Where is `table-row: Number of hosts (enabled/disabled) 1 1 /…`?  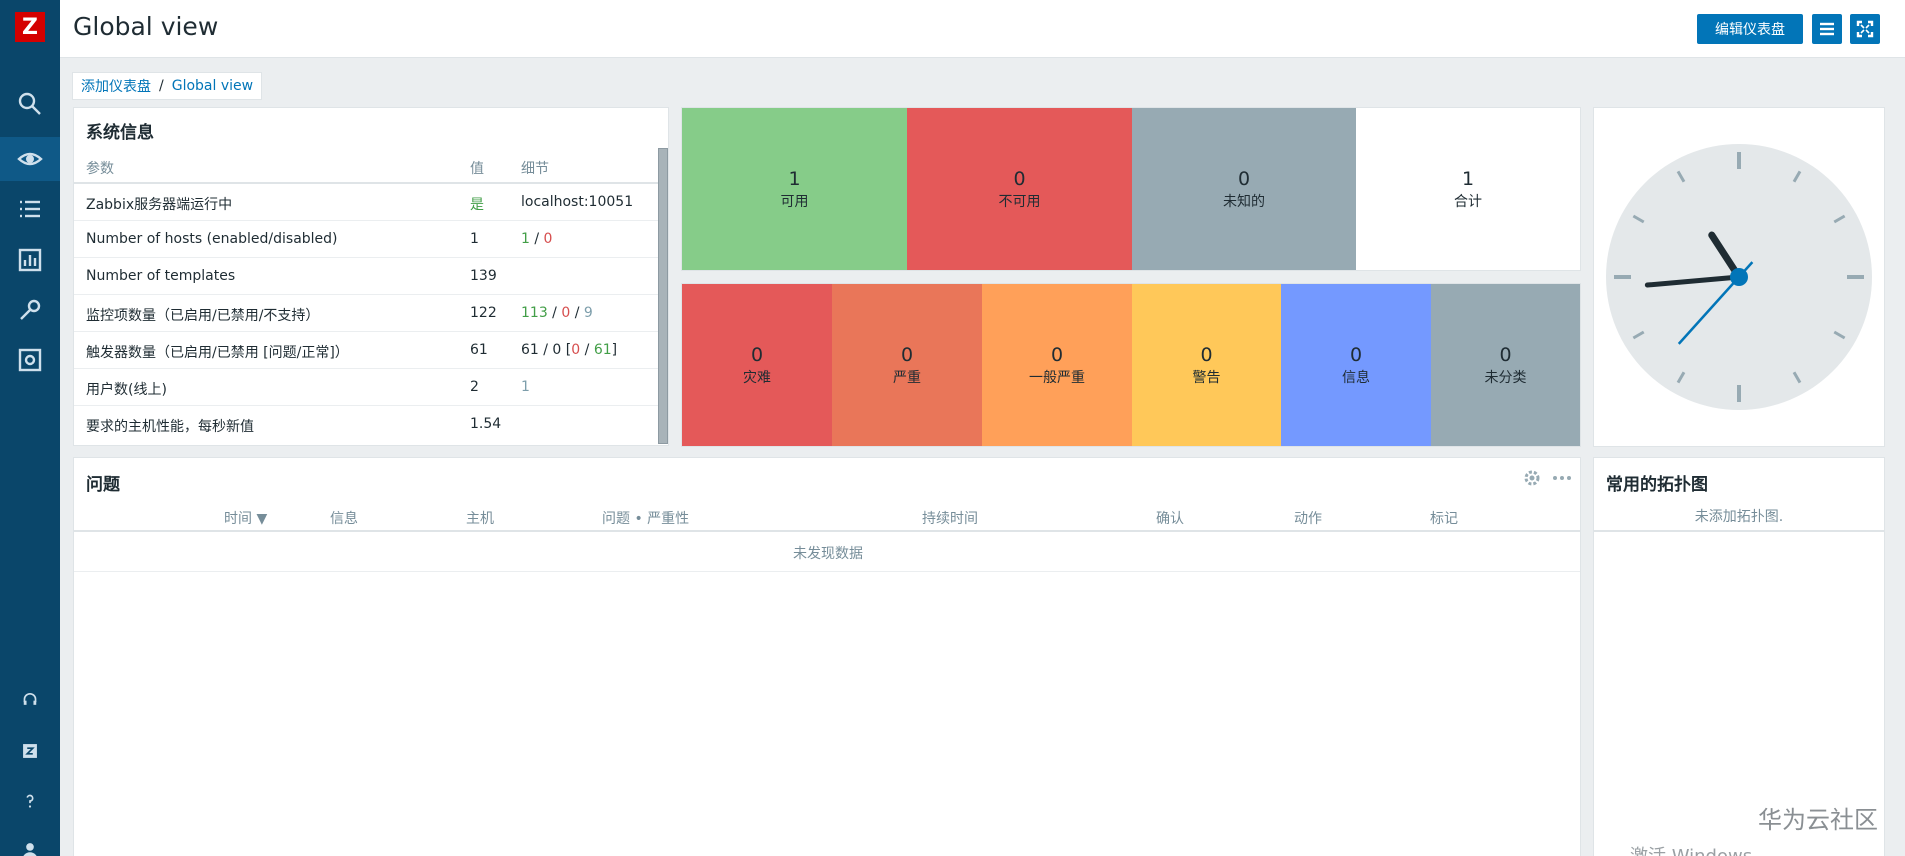 table-row: Number of hosts (enabled/disabled) 1 1 /… is located at coordinates (366, 239).